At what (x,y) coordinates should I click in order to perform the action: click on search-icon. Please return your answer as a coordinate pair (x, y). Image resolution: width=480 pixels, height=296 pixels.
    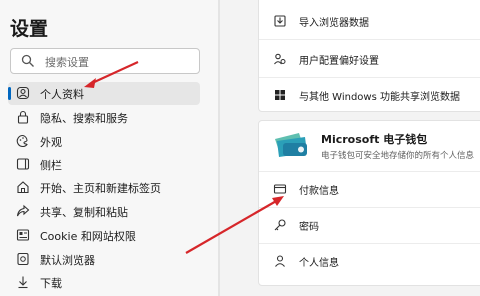
    Looking at the image, I should click on (27, 60).